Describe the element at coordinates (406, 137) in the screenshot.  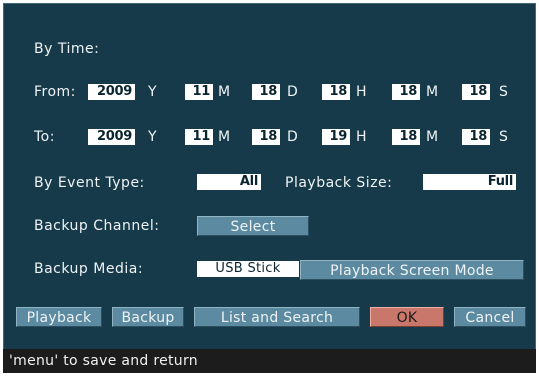
I see `to-minute-field: 18` at that location.